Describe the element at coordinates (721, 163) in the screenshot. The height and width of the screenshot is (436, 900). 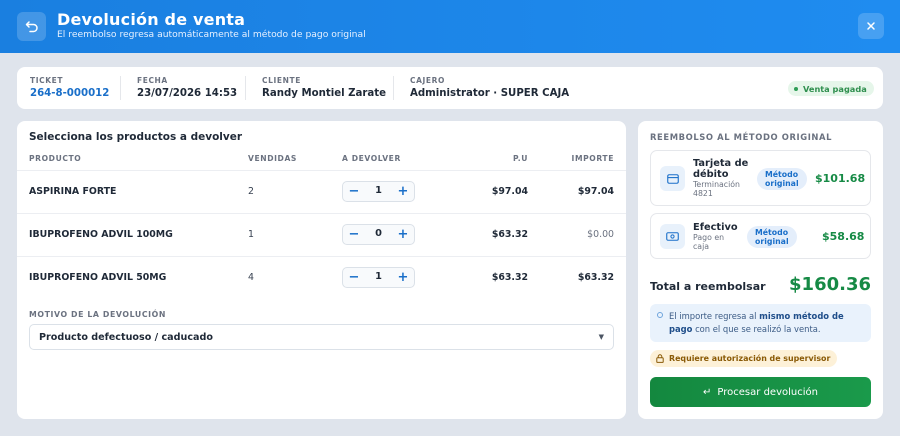
I see `method-name-line: Tarjeta de` at that location.